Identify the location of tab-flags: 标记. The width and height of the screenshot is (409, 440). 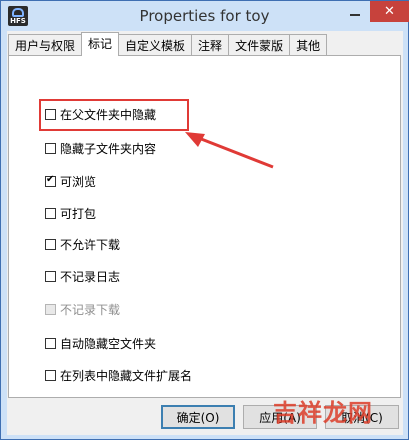
(100, 44).